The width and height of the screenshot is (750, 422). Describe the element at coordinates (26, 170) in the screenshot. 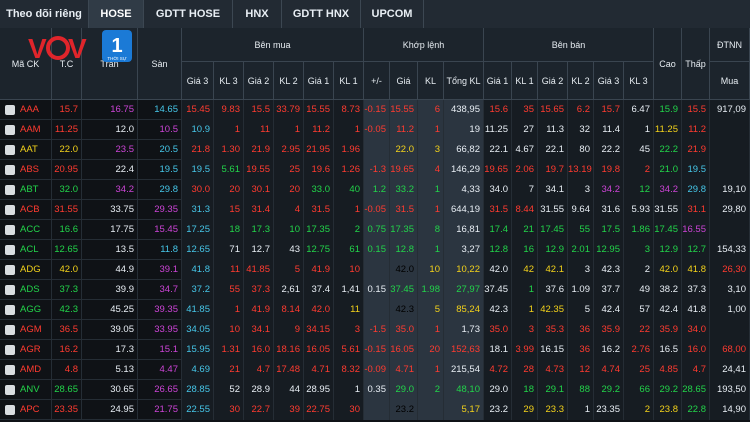

I see `symbol-cell: ABS` at that location.